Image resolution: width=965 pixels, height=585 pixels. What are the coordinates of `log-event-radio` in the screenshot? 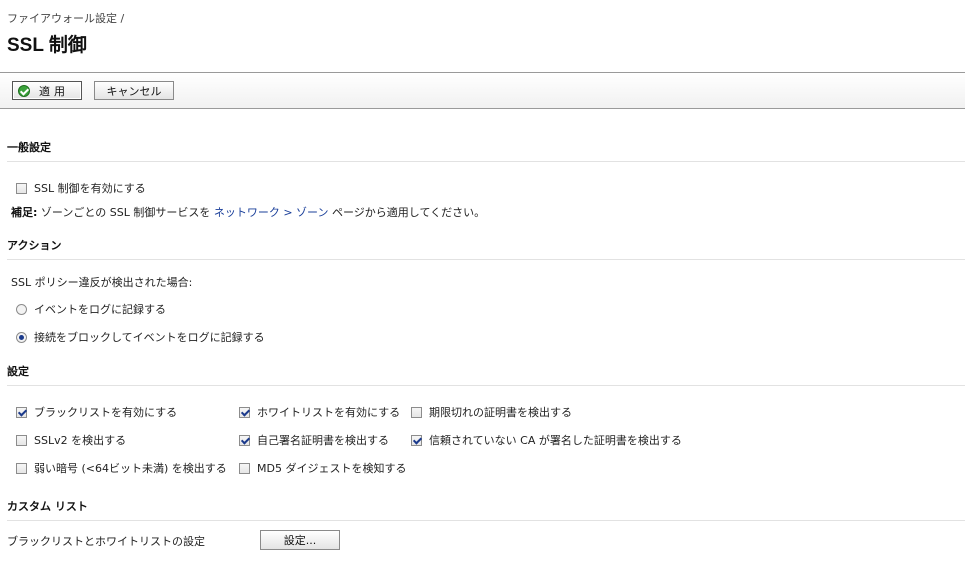 It's located at (21, 309).